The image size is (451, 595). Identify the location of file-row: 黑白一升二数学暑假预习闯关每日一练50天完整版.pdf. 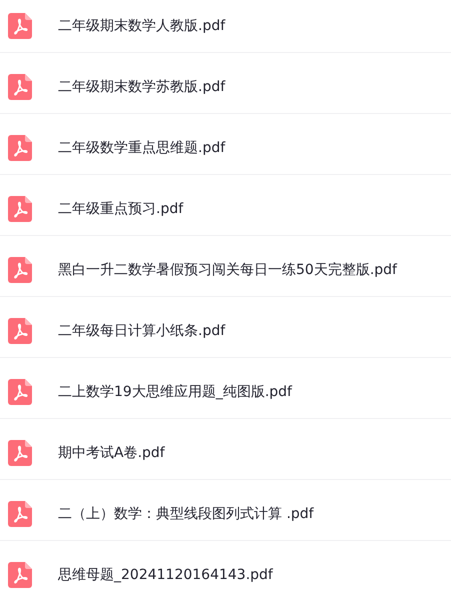
(225, 270).